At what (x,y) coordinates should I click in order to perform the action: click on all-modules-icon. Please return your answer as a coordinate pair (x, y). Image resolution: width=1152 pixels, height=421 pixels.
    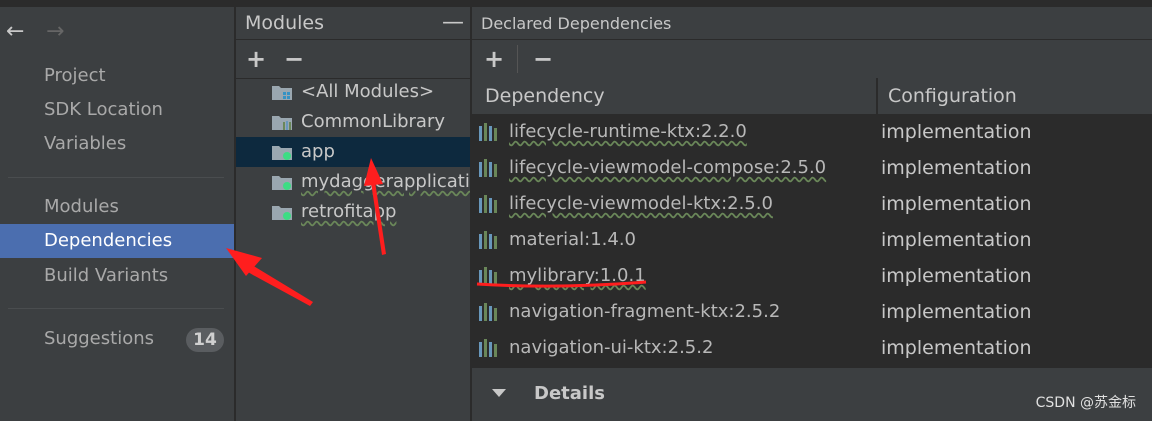
    Looking at the image, I should click on (282, 93).